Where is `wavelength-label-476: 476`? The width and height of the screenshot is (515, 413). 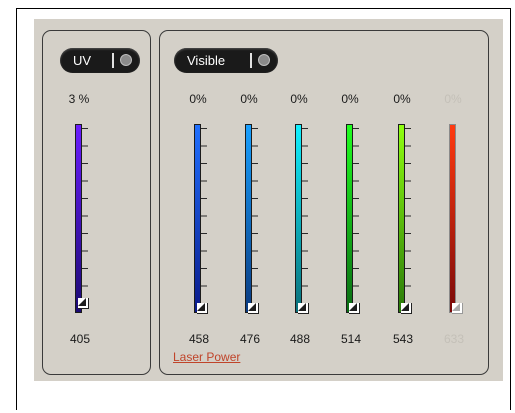 wavelength-label-476: 476 is located at coordinates (250, 339).